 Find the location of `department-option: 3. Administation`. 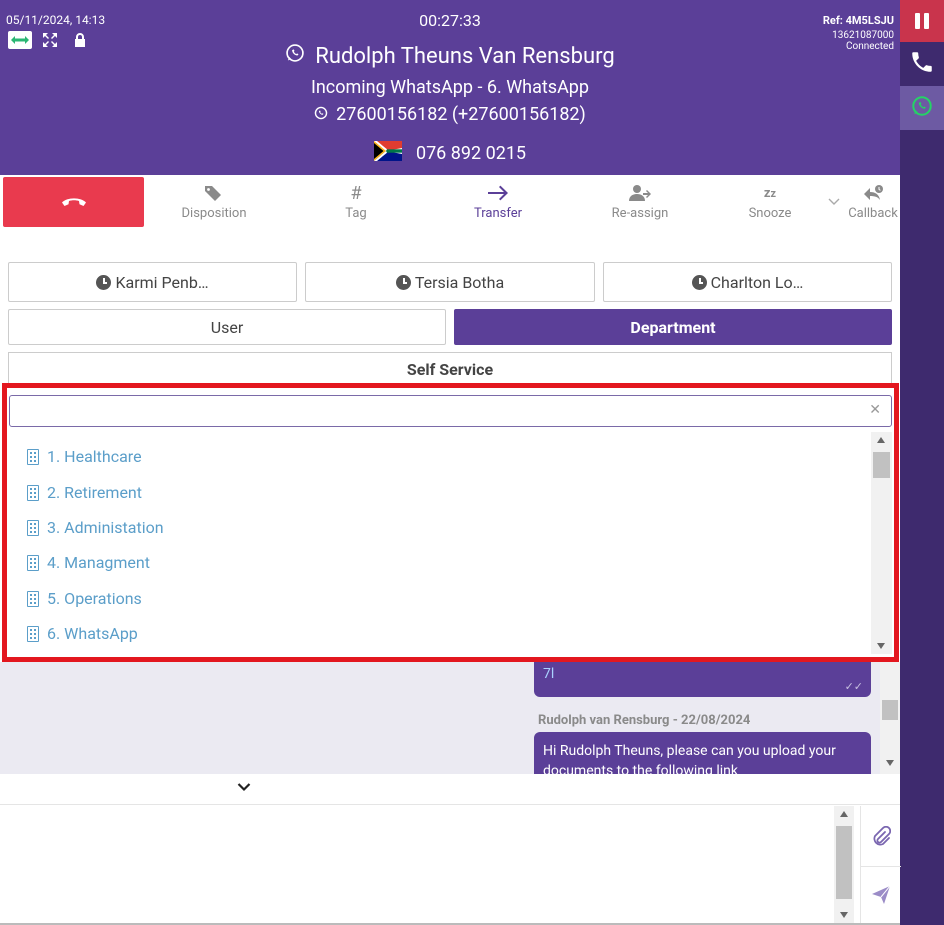

department-option: 3. Administation is located at coordinates (95, 527).